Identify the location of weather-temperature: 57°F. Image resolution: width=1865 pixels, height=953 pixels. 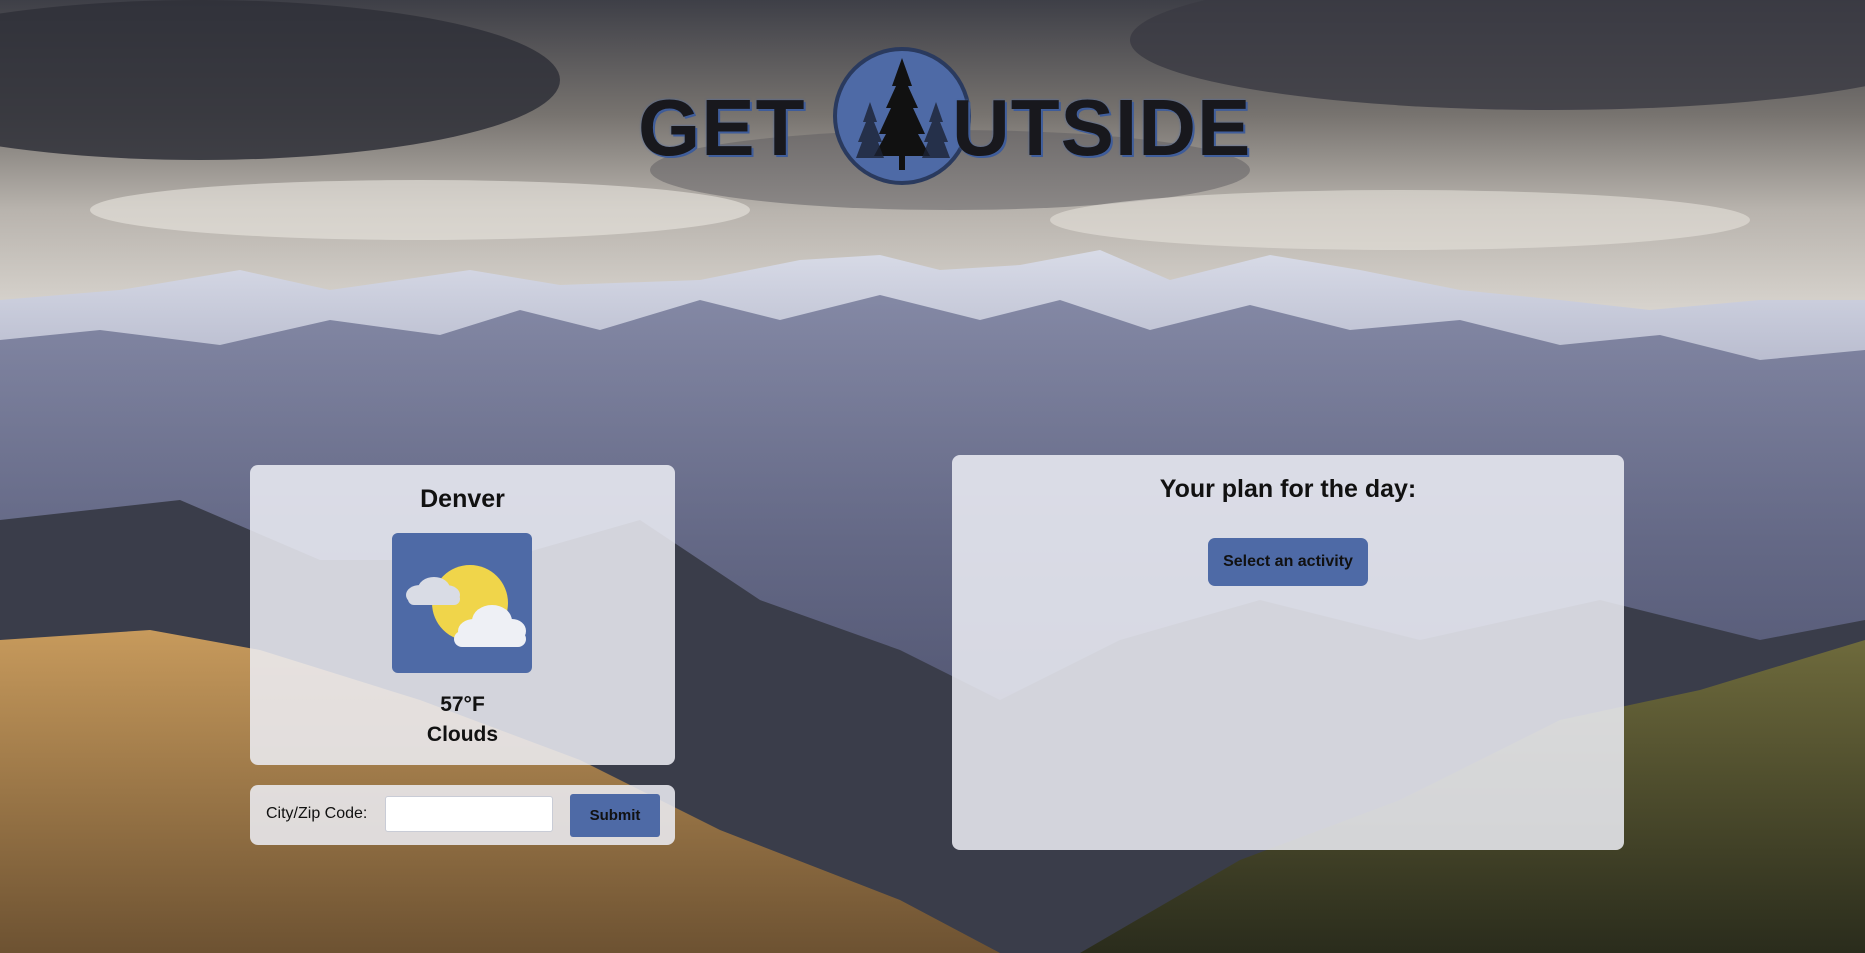
(462, 704).